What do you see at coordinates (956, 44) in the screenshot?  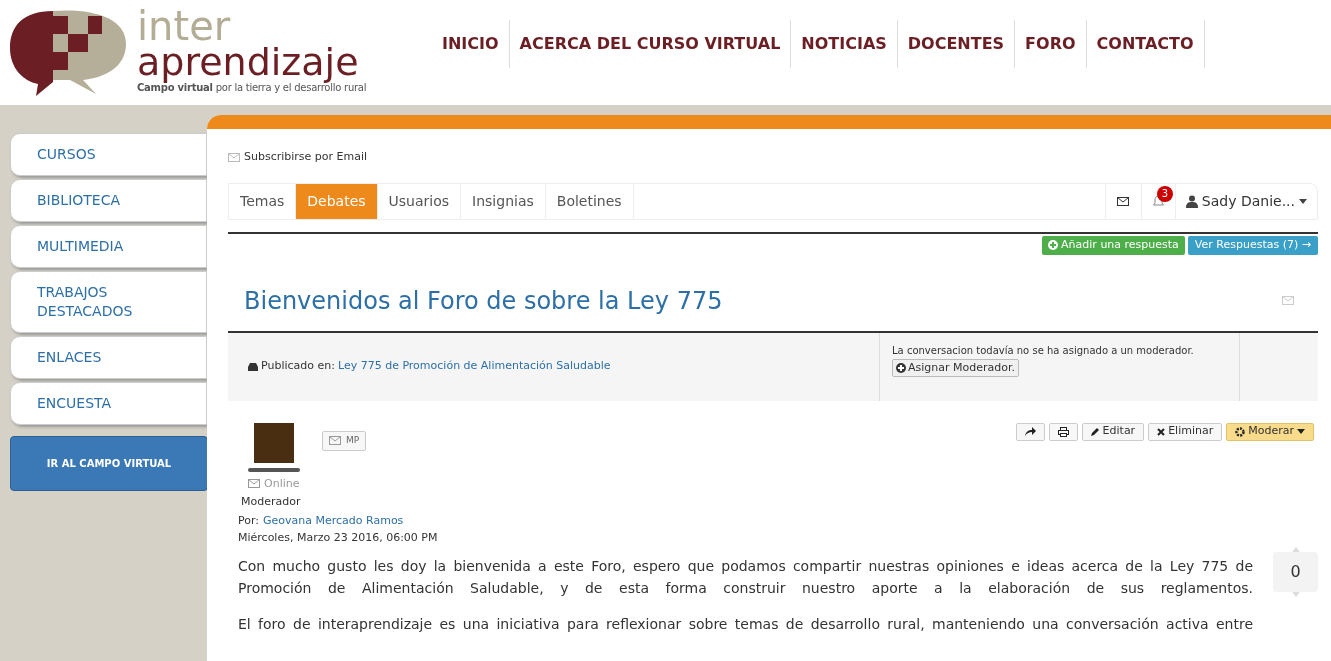 I see `nav-link: DOCENTES` at bounding box center [956, 44].